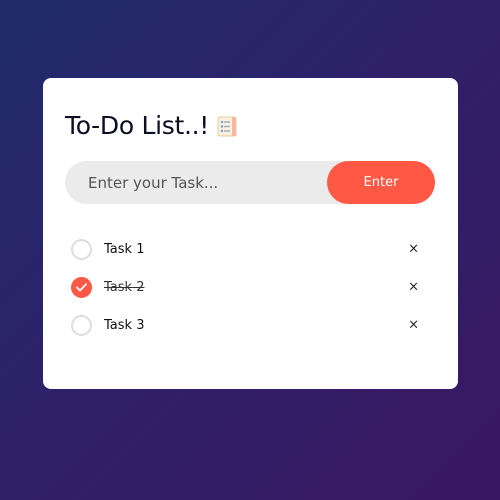 Image resolution: width=500 pixels, height=500 pixels. Describe the element at coordinates (227, 126) in the screenshot. I see `notepad-icon` at that location.